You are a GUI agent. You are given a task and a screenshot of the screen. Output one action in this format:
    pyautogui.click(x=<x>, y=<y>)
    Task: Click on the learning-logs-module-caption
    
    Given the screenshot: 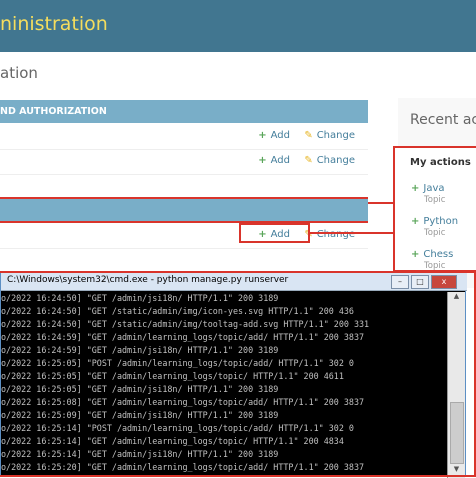 What is the action you would take?
    pyautogui.click(x=184, y=210)
    